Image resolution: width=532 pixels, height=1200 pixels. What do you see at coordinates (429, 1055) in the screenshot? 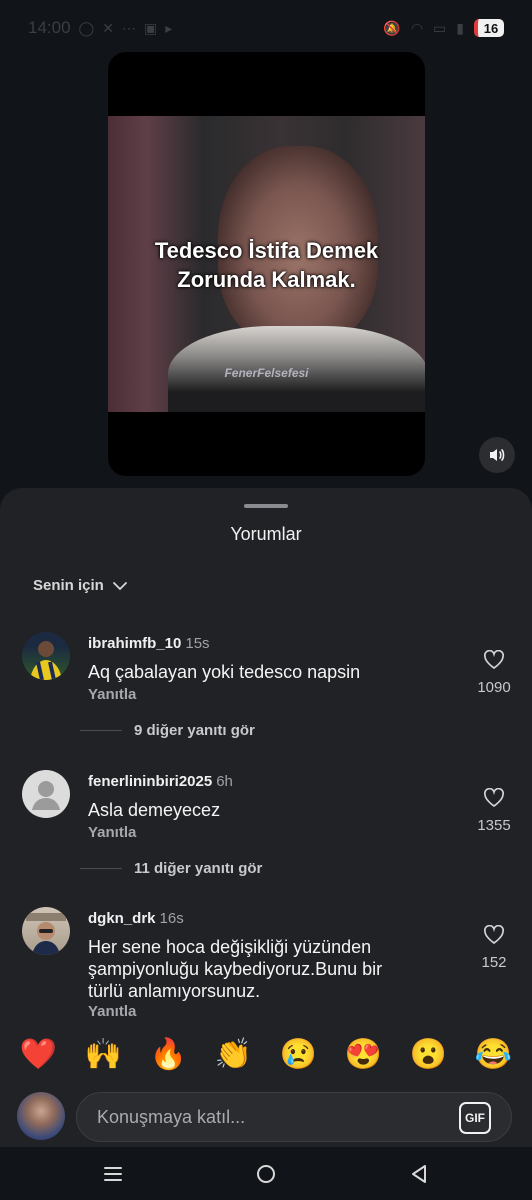
I see `surprised-emoji-button: 😮` at bounding box center [429, 1055].